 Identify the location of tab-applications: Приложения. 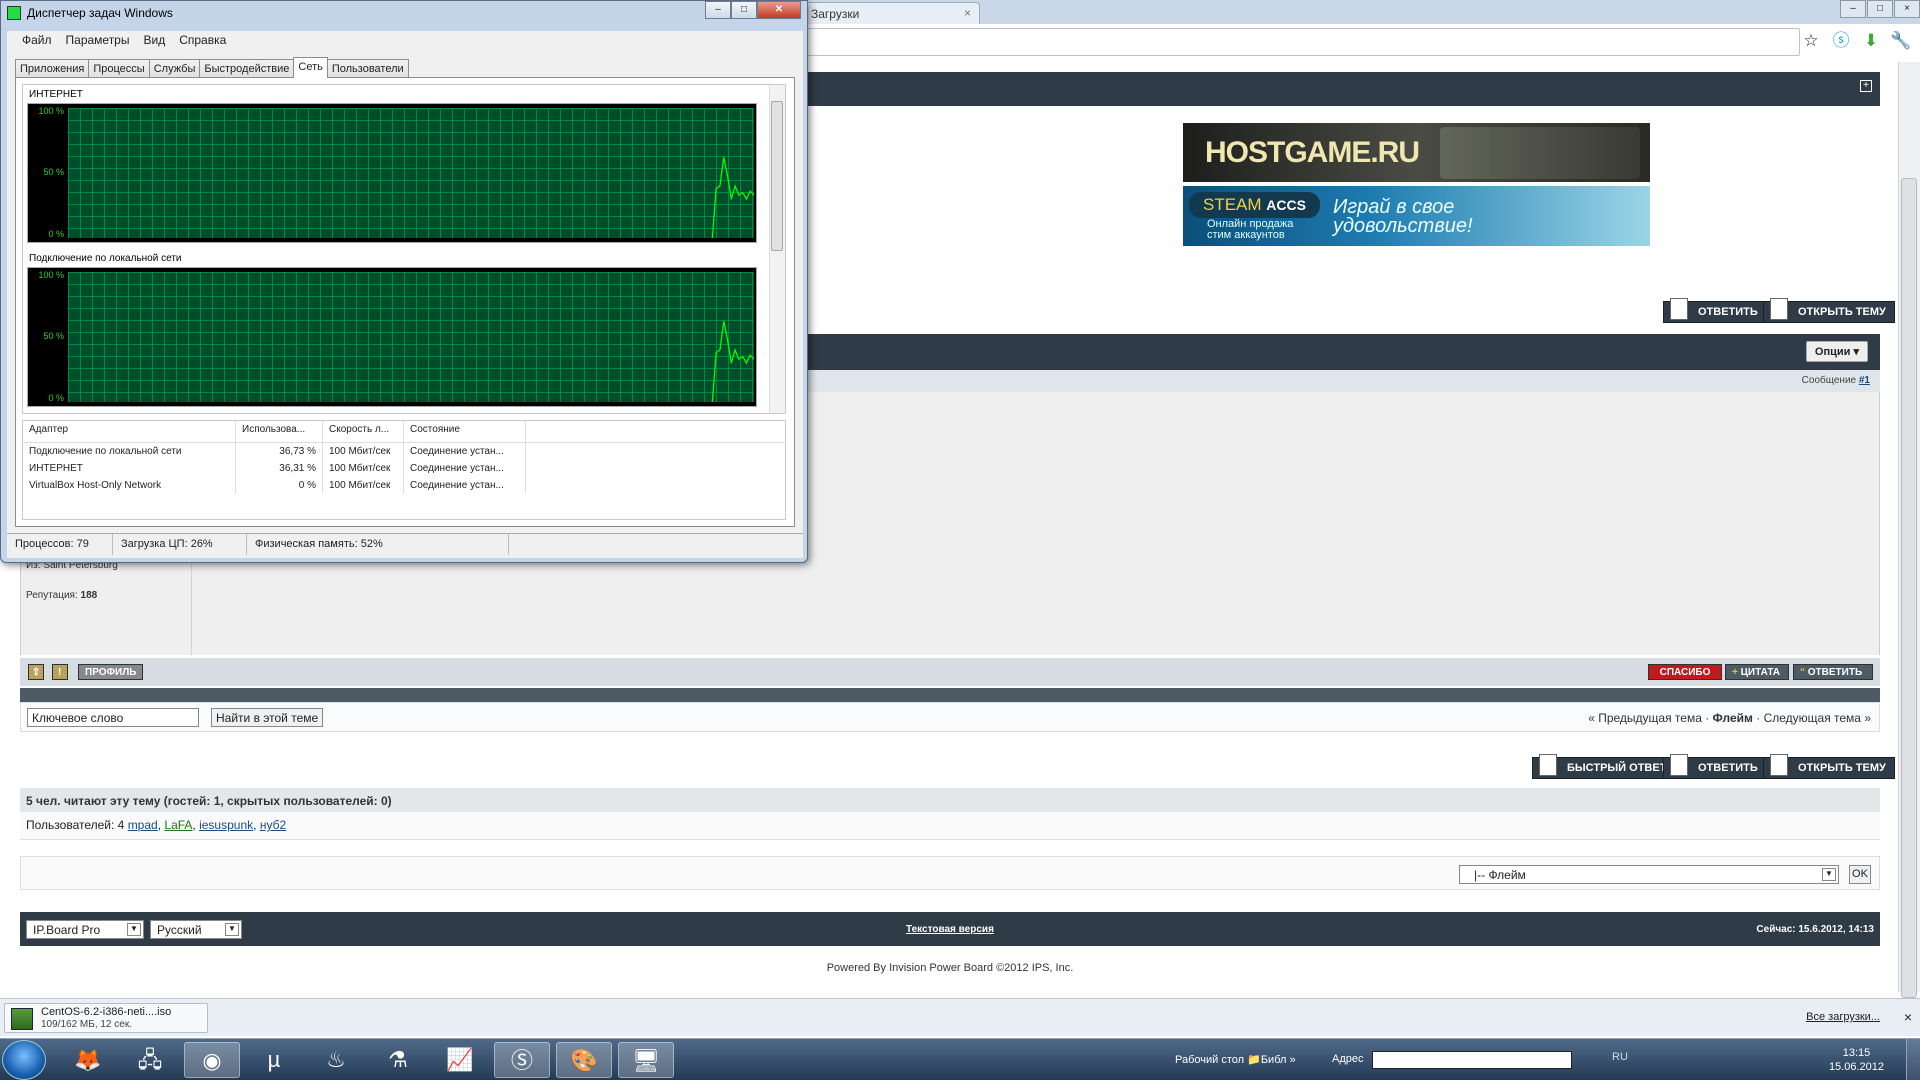
(52, 68).